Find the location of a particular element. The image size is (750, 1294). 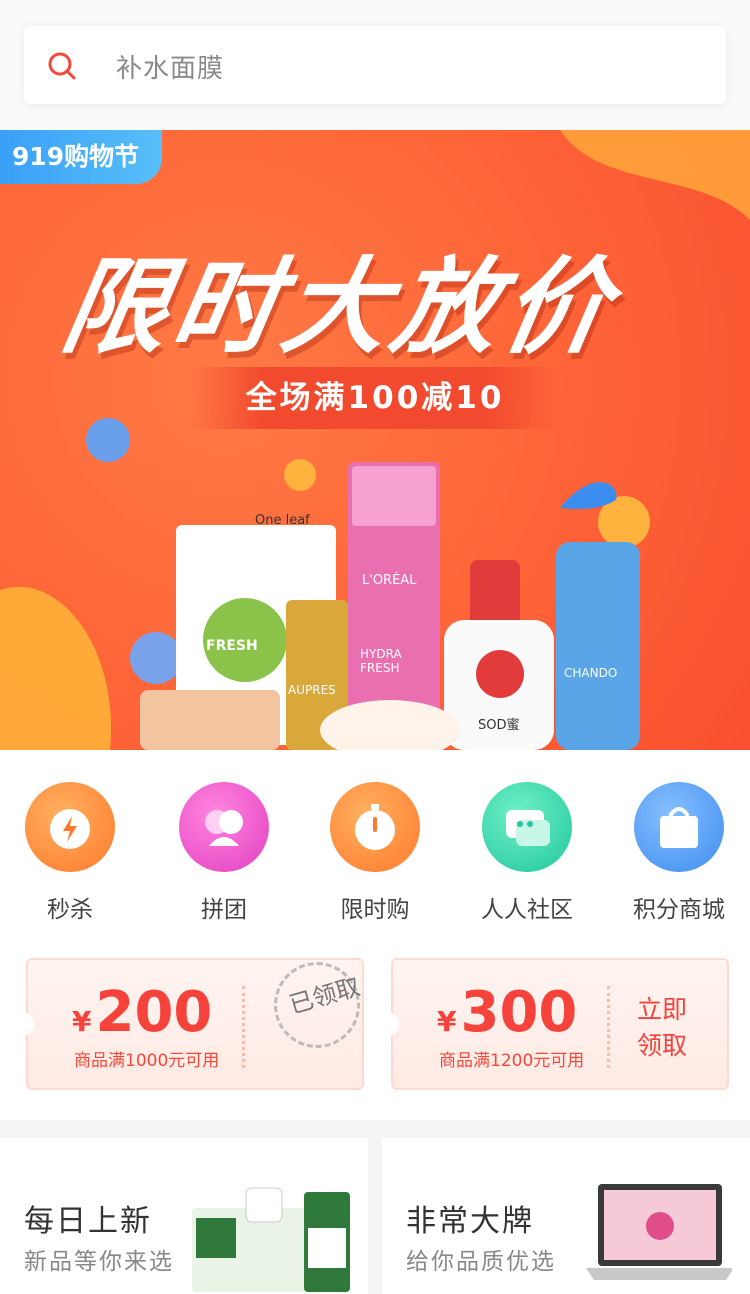

category-community: 人人社区 is located at coordinates (527, 853).